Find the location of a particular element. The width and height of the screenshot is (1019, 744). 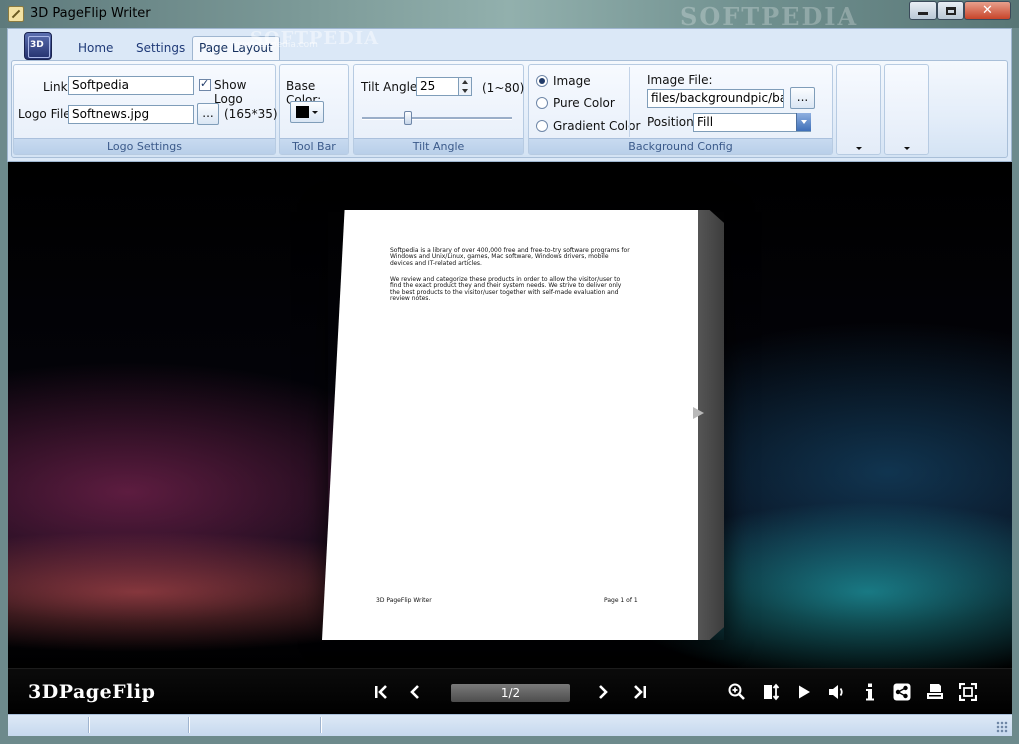

chevron-right-icon is located at coordinates (603, 692).